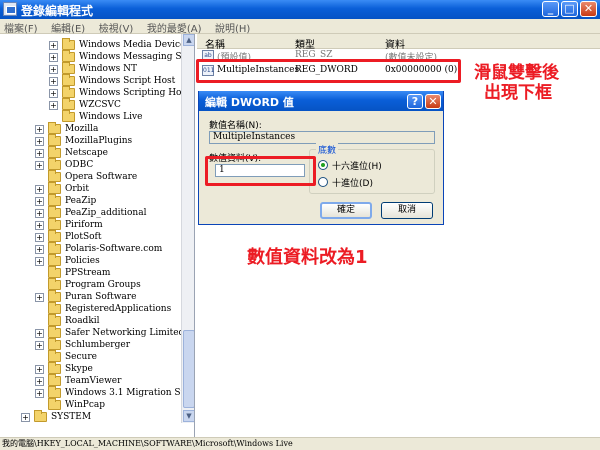 The width and height of the screenshot is (600, 450). What do you see at coordinates (90, 248) in the screenshot?
I see `tree-item: + Polaris-Software.com` at bounding box center [90, 248].